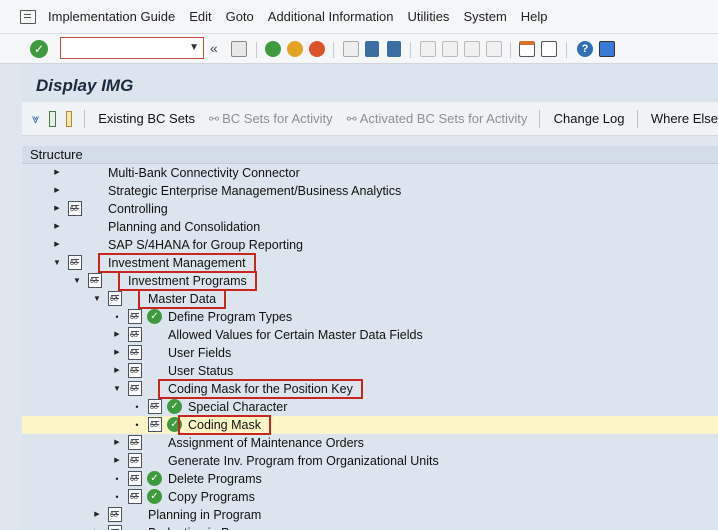 This screenshot has width=718, height=530. I want to click on tree-row: • ✓ Special Character, so click(370, 407).